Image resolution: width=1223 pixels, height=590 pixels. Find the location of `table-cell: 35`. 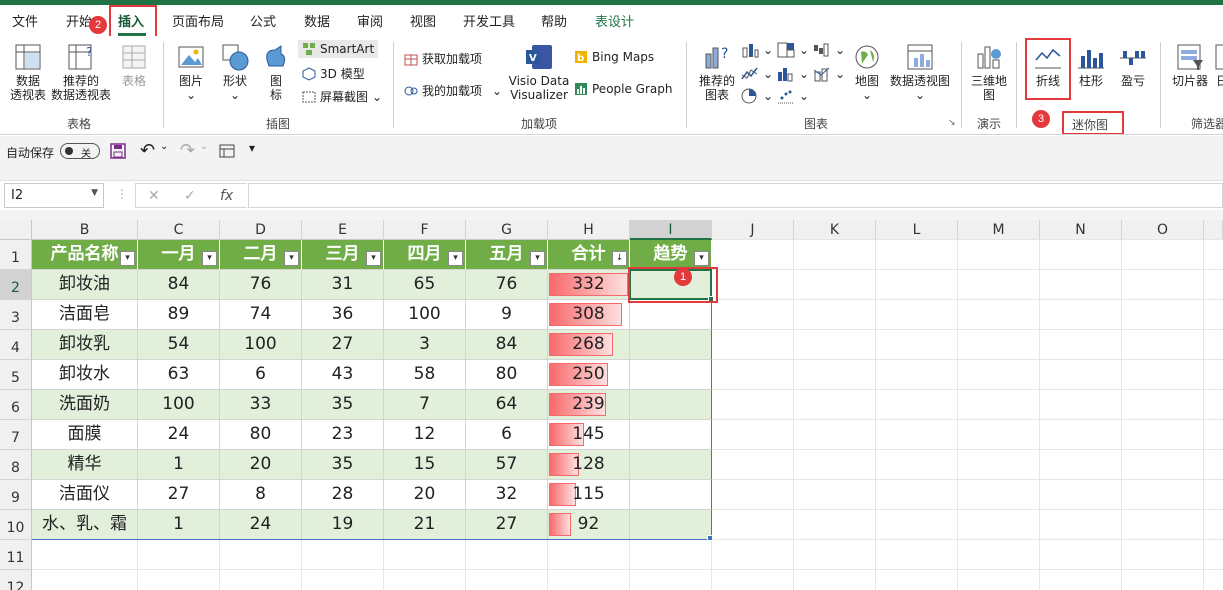

table-cell: 35 is located at coordinates (343, 465).